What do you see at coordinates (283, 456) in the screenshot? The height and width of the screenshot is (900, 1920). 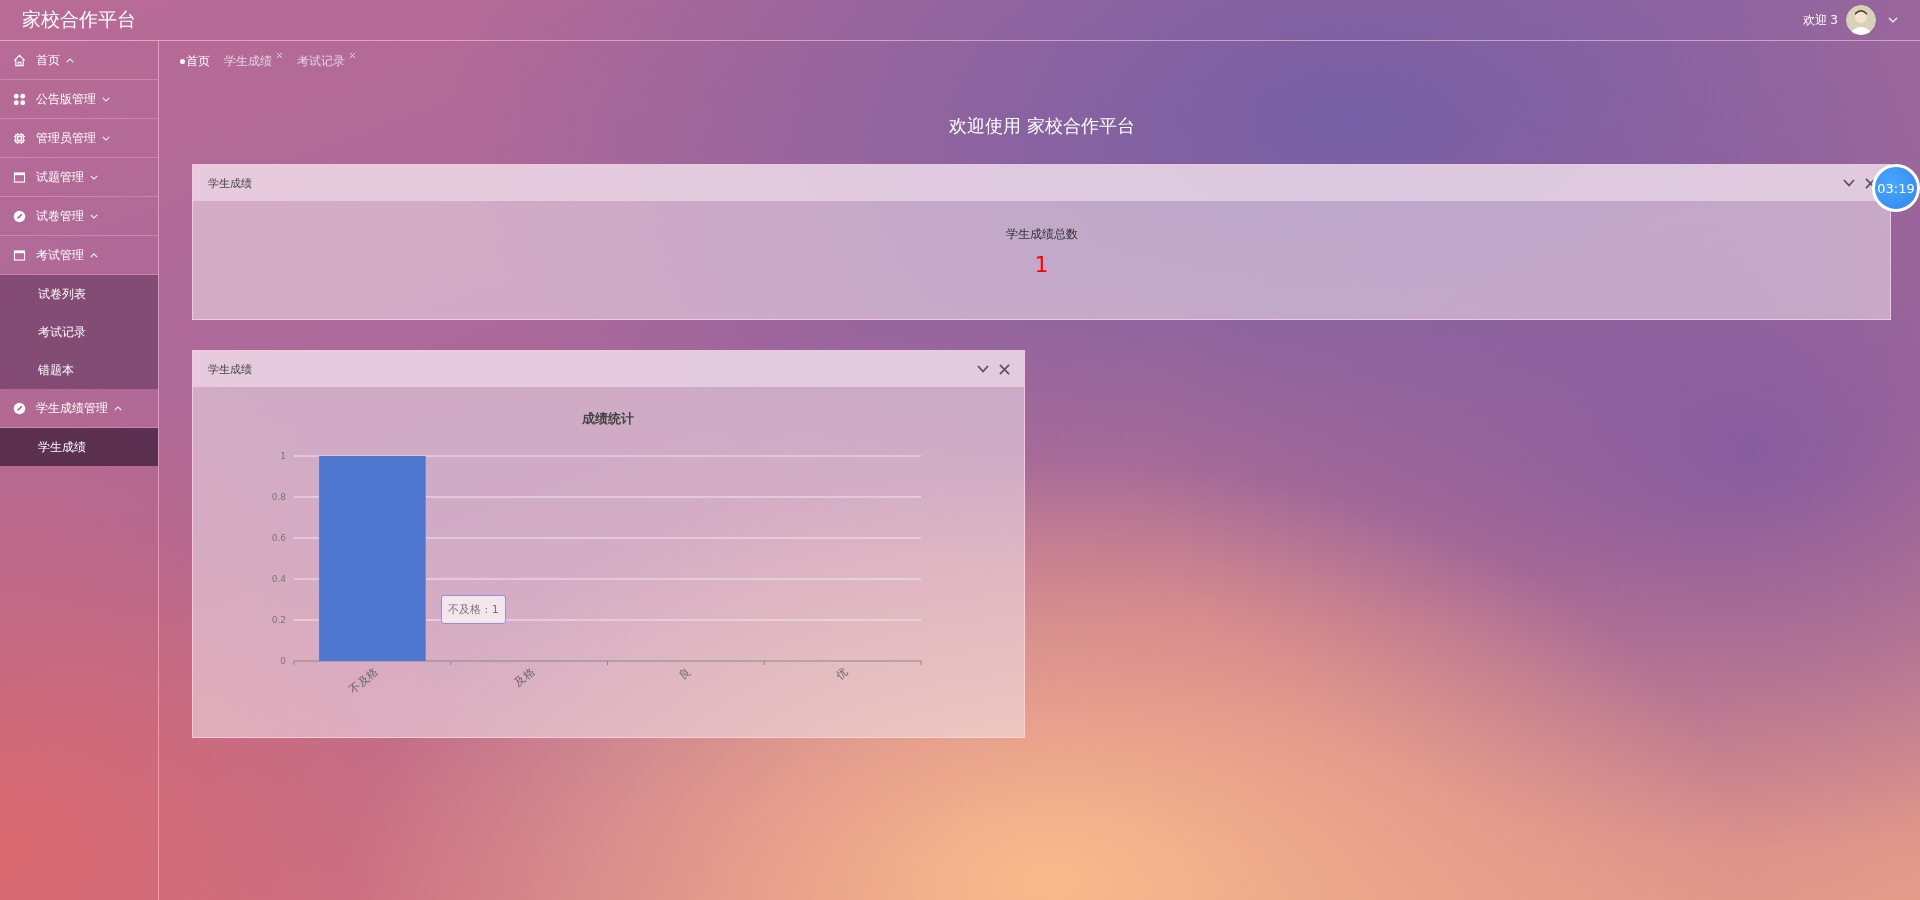 I see `axis-tick-label: 1` at bounding box center [283, 456].